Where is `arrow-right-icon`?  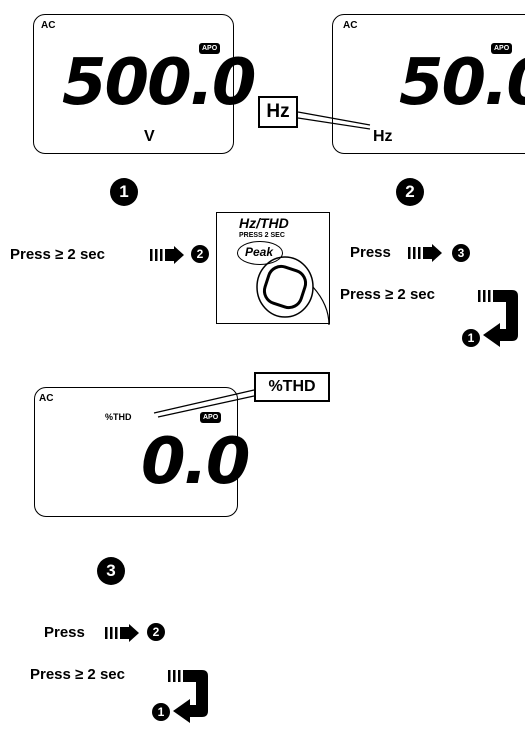
arrow-right-icon is located at coordinates (122, 633).